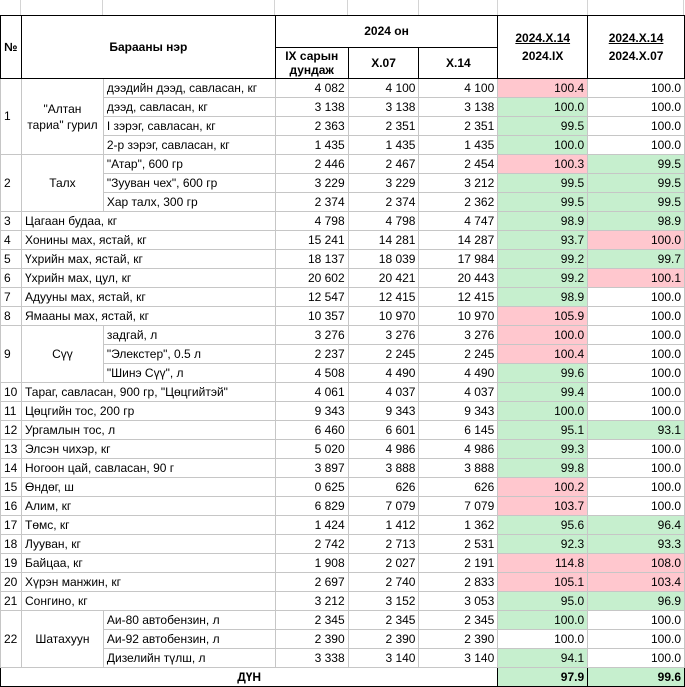 The image size is (685, 687). What do you see at coordinates (311, 563) in the screenshot?
I see `value-ix-avg: 1 908` at bounding box center [311, 563].